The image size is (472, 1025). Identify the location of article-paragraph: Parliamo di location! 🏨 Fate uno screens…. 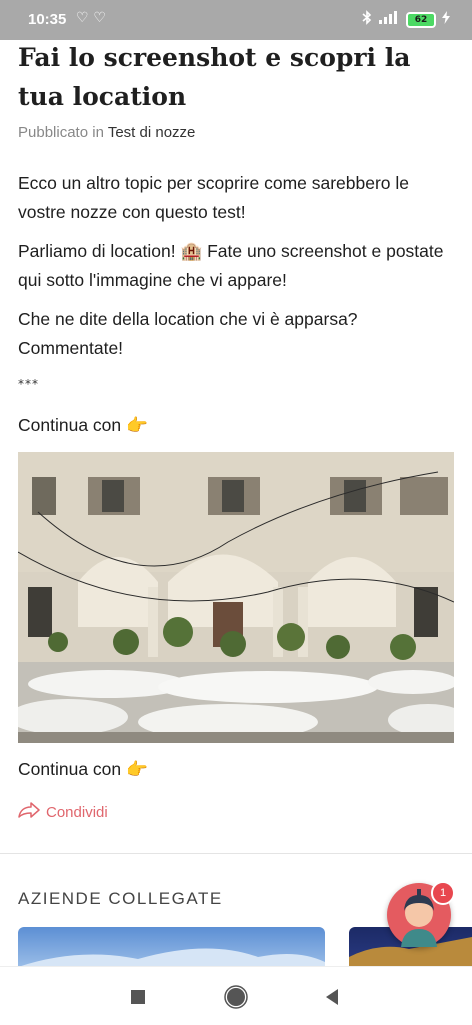
(231, 265).